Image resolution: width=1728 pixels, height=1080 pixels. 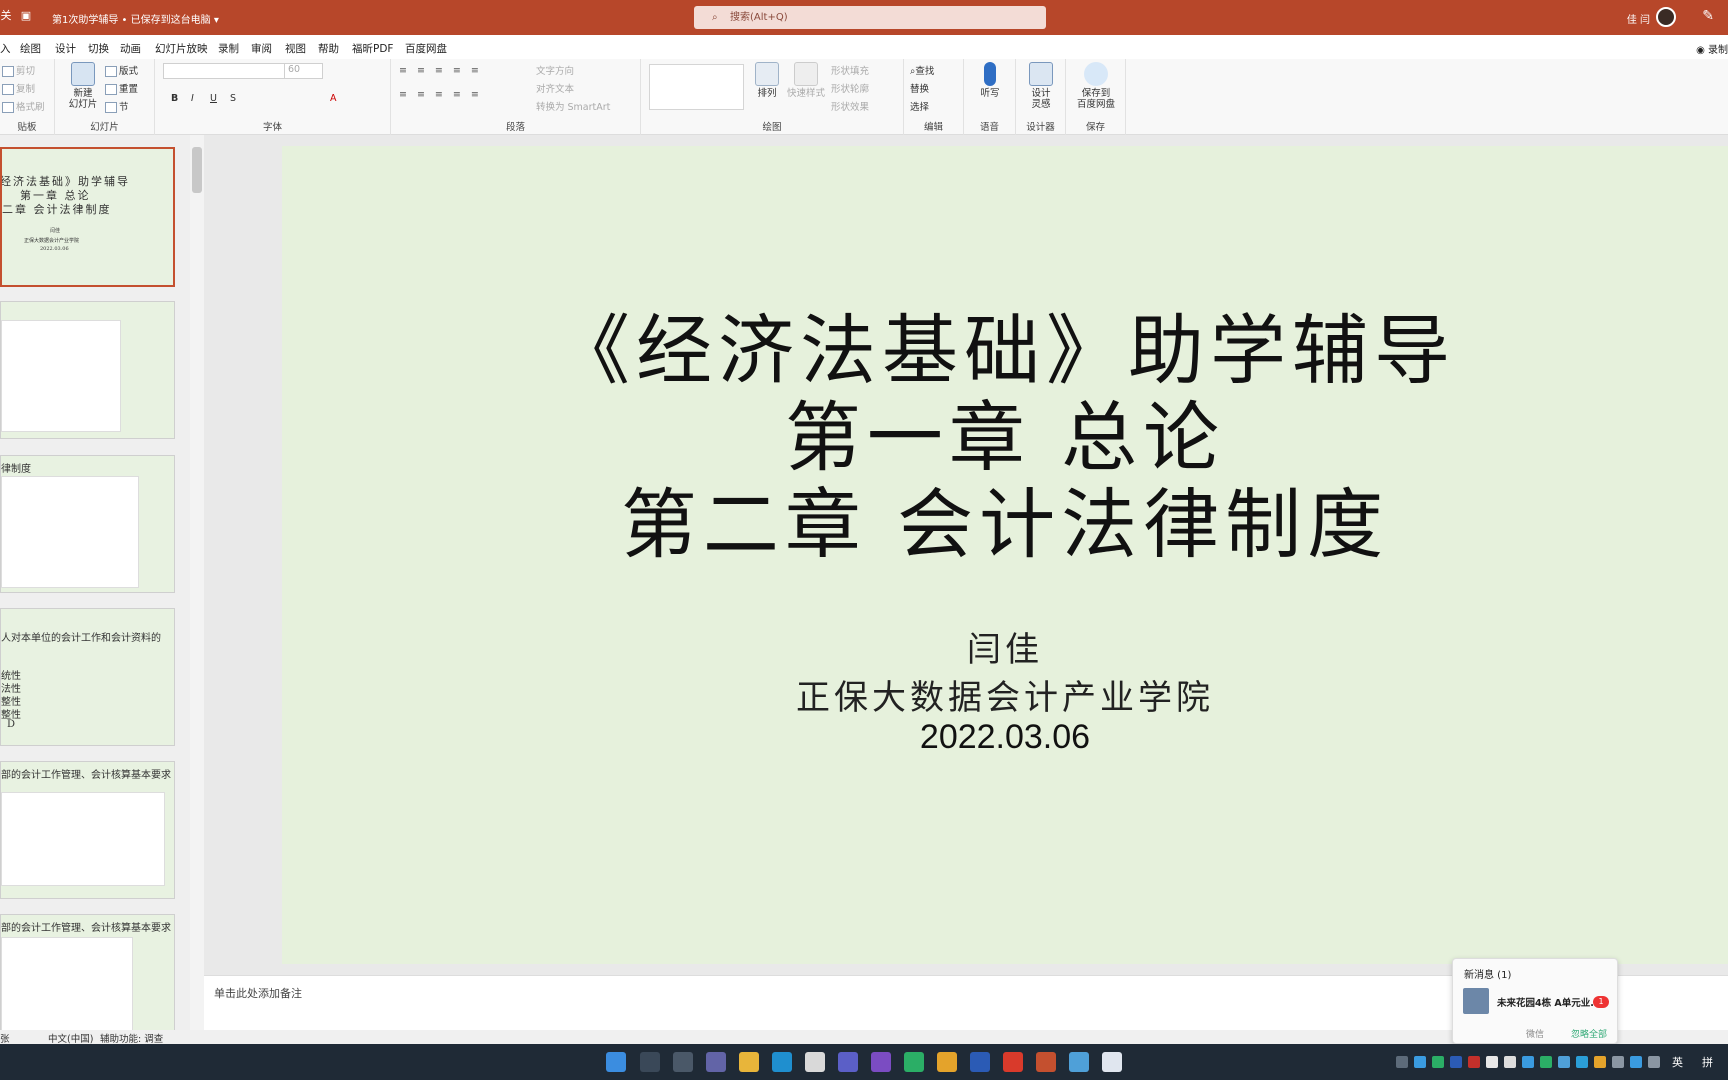 What do you see at coordinates (121, 88) in the screenshot?
I see `reset-button: 重置` at bounding box center [121, 88].